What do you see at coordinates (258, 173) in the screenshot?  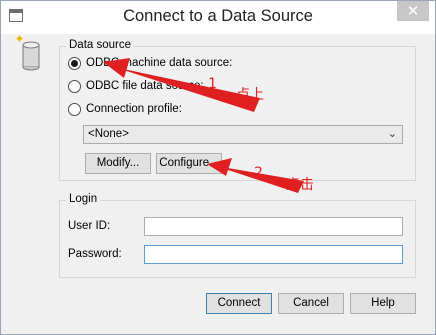 I see `annotation-number-2: 2` at bounding box center [258, 173].